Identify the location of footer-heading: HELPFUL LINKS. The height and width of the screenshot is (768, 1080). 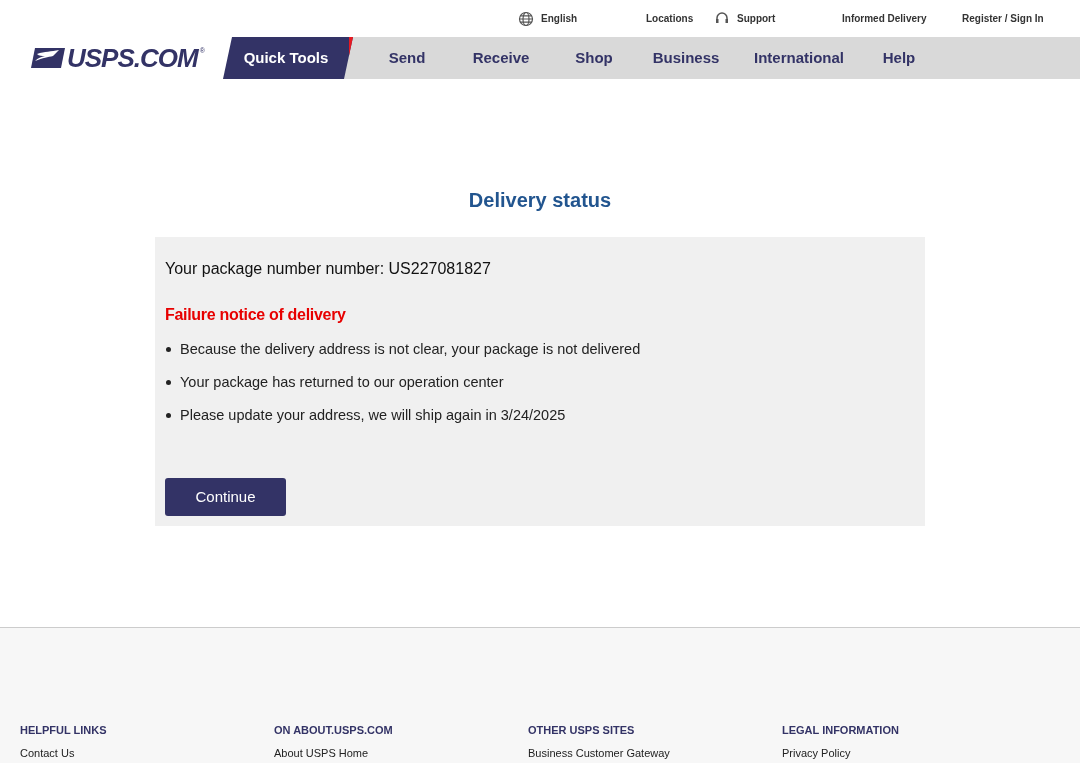
(64, 730).